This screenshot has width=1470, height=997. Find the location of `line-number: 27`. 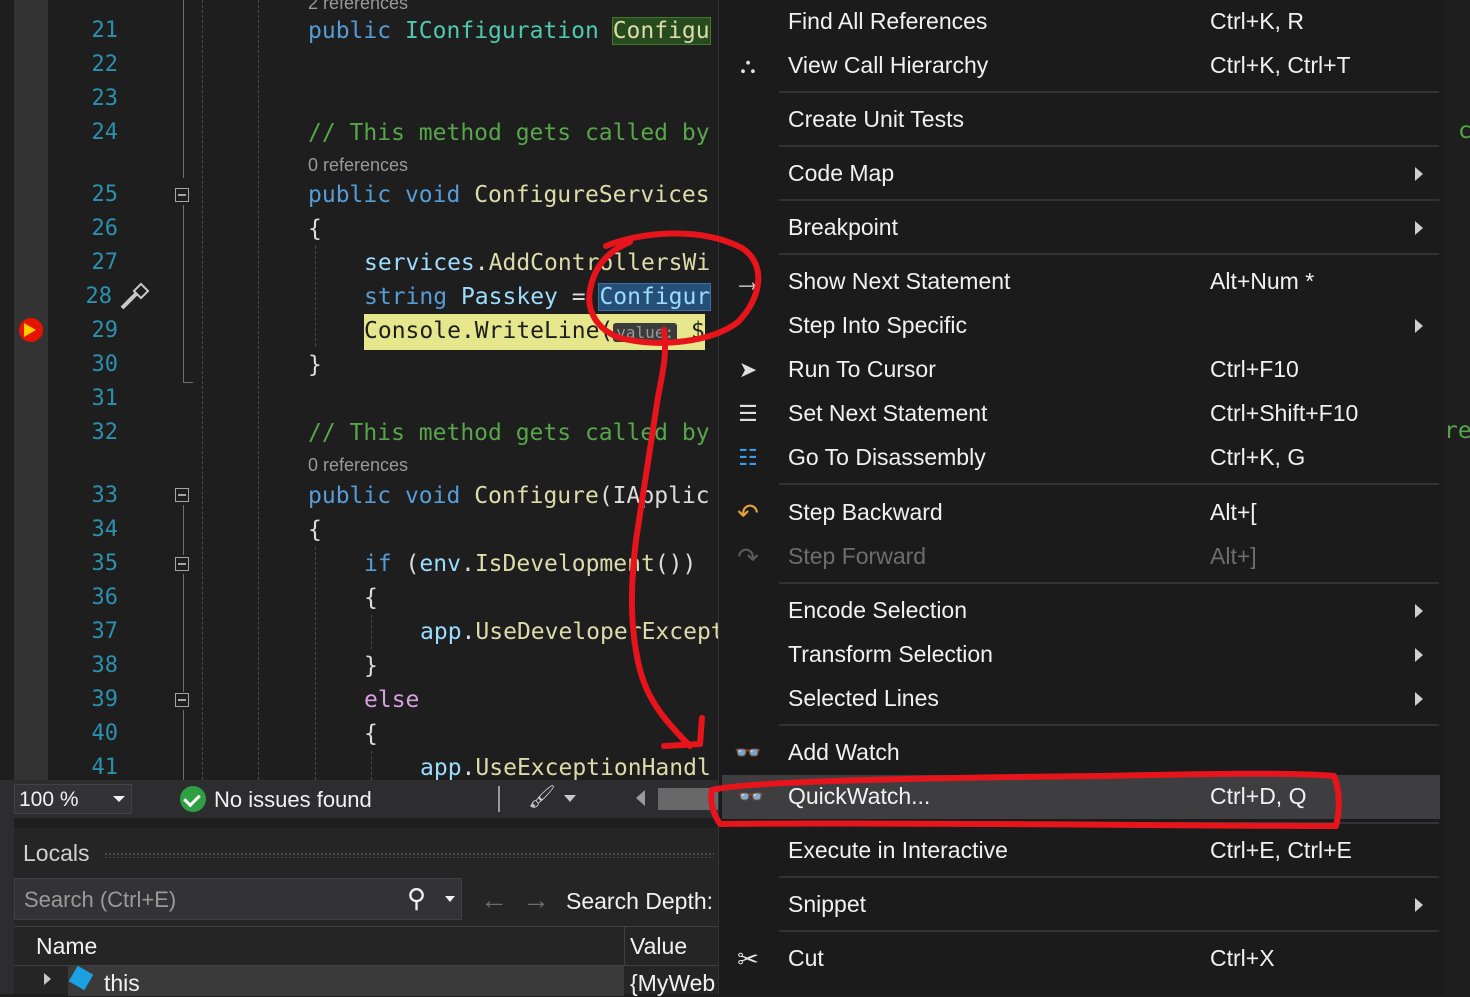

line-number: 27 is located at coordinates (105, 262).